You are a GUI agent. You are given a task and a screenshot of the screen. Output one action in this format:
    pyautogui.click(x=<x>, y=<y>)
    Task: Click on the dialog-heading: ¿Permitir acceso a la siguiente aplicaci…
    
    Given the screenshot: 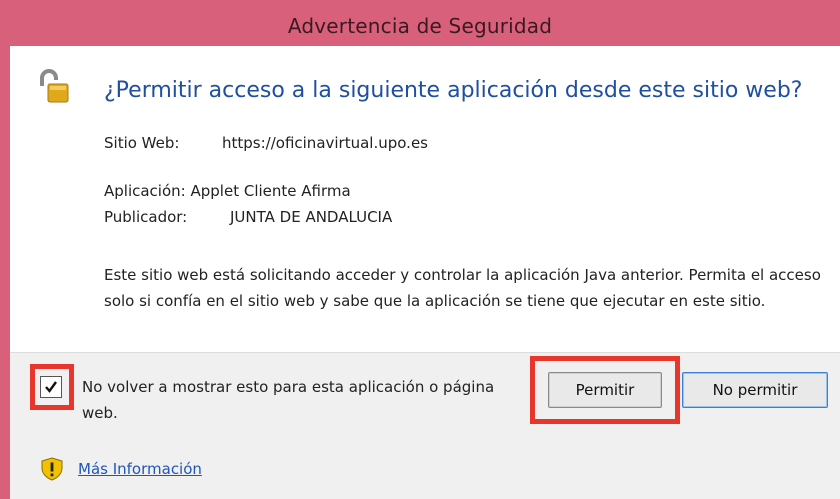 What is the action you would take?
    pyautogui.click(x=453, y=90)
    